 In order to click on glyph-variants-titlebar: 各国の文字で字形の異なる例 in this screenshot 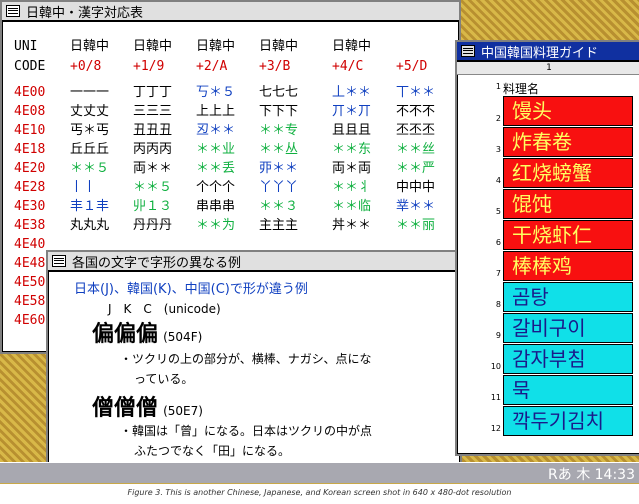, I will do `click(254, 262)`.